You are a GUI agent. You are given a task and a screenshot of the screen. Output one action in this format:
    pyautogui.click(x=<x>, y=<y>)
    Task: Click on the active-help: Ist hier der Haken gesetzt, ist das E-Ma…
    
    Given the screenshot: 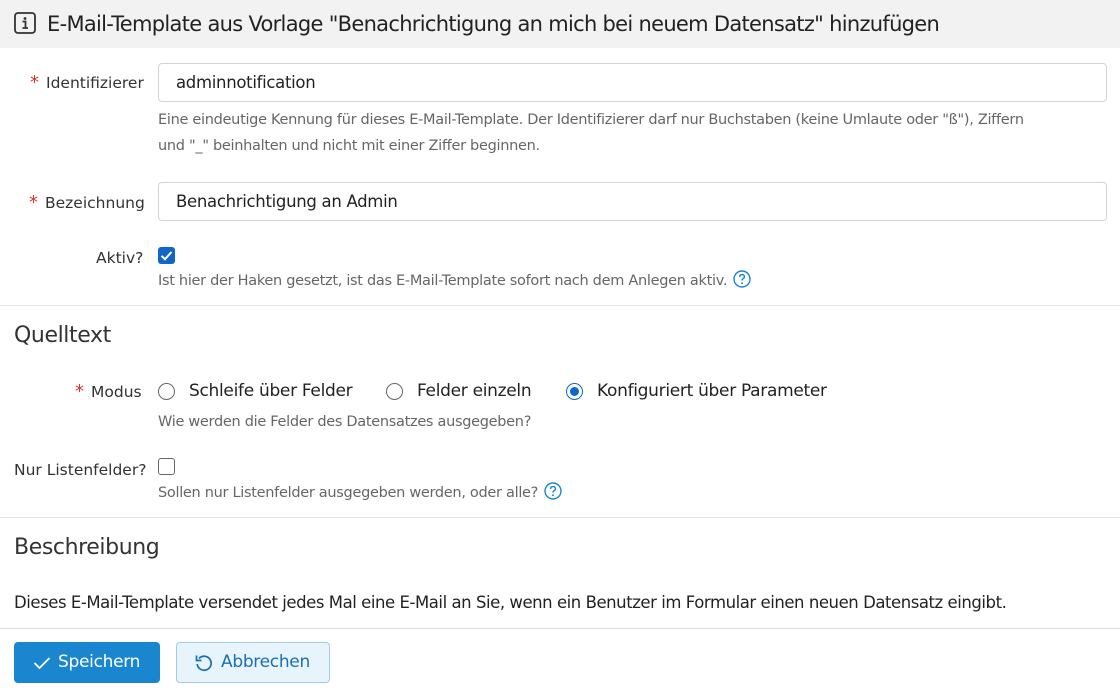 What is the action you would take?
    pyautogui.click(x=454, y=281)
    